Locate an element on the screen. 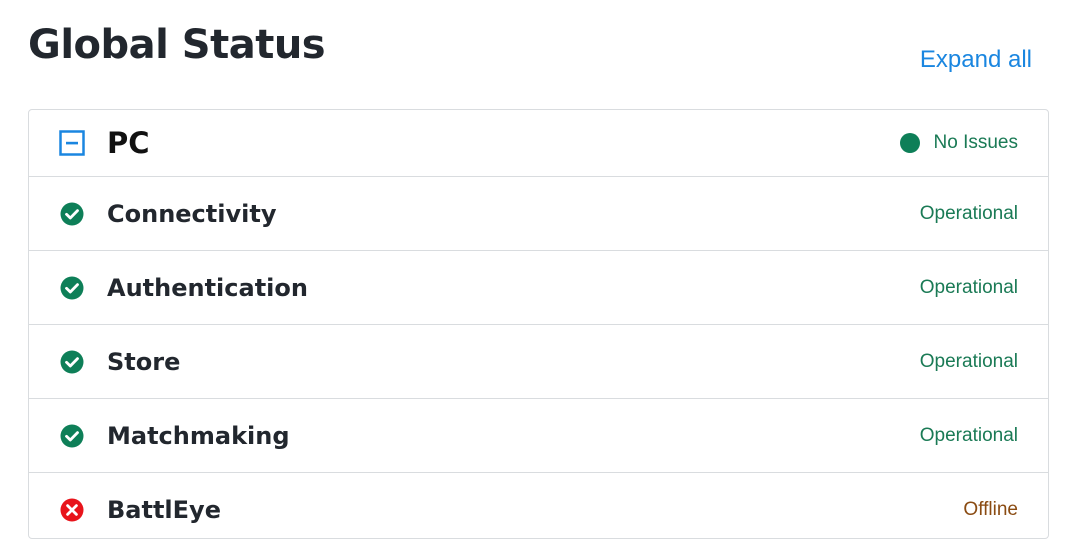  service-row-authentication: Authentication Operational is located at coordinates (538, 288).